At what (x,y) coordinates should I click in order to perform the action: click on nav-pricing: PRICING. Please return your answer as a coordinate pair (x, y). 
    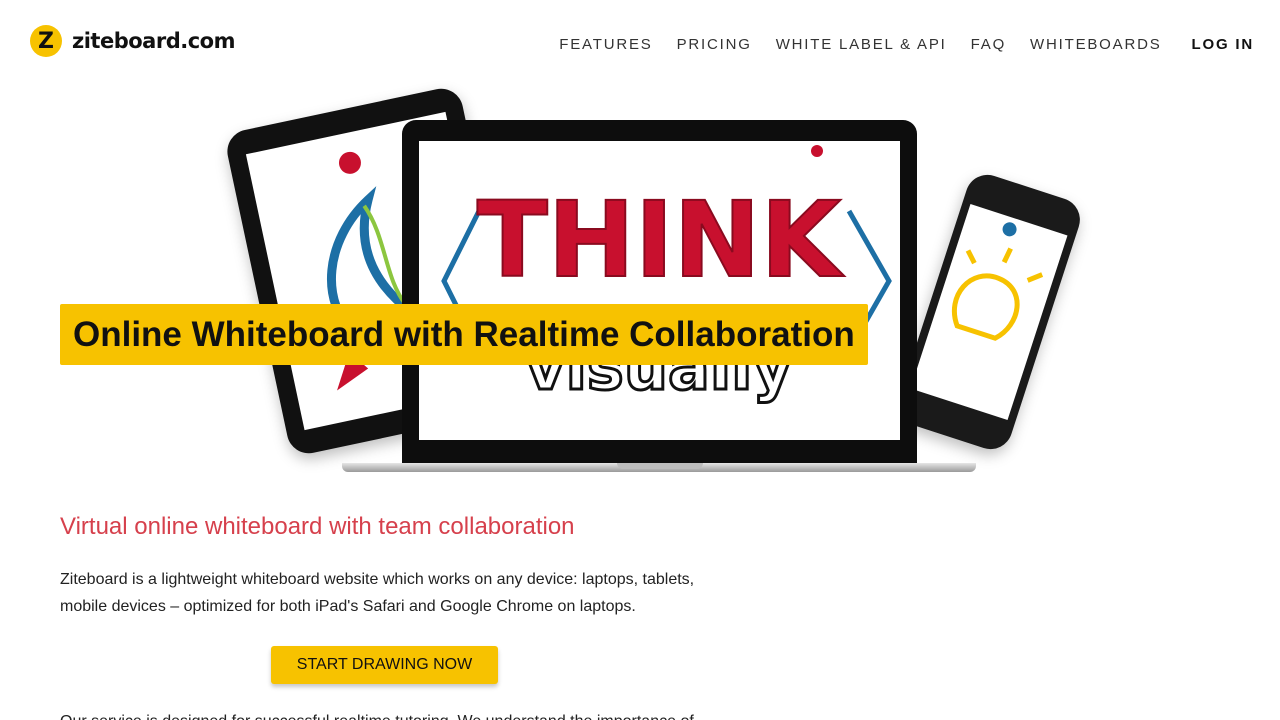
    Looking at the image, I should click on (714, 44).